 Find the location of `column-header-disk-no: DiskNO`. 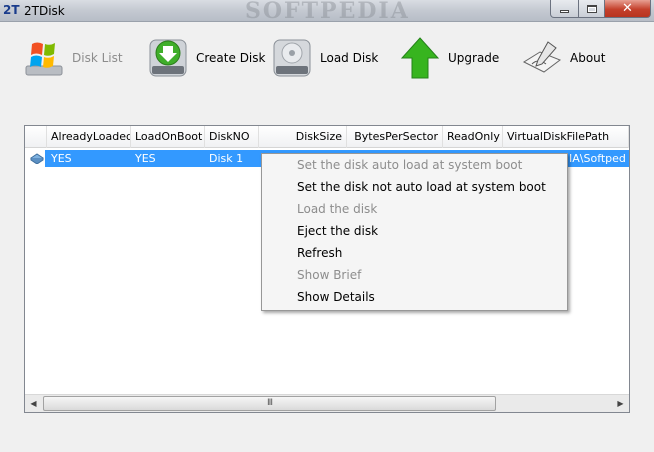

column-header-disk-no: DiskNO is located at coordinates (232, 137).